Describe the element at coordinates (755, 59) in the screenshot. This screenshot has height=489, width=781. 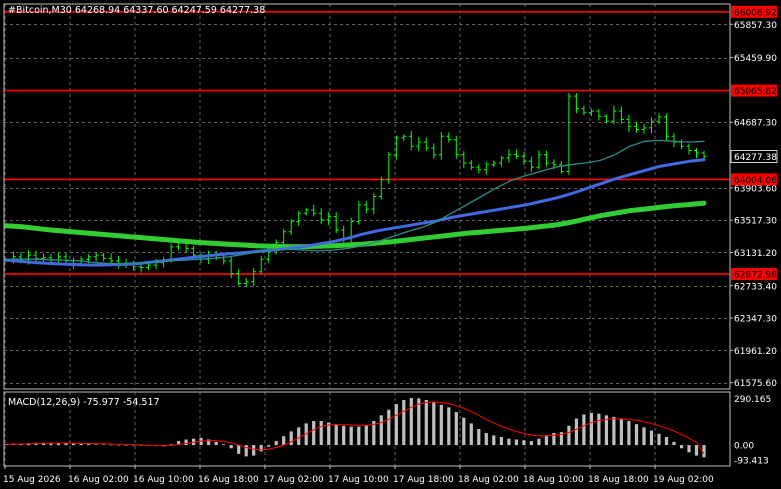
I see `price-tick-label: 65459.90` at that location.